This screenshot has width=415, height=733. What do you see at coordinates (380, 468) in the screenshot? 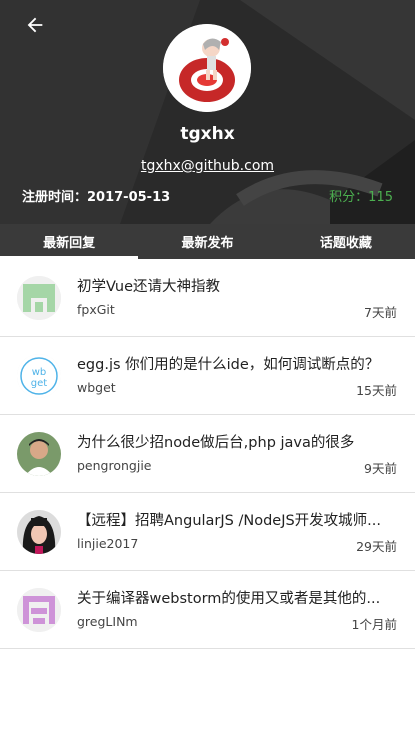
I see `reply-time: 9天前` at bounding box center [380, 468].